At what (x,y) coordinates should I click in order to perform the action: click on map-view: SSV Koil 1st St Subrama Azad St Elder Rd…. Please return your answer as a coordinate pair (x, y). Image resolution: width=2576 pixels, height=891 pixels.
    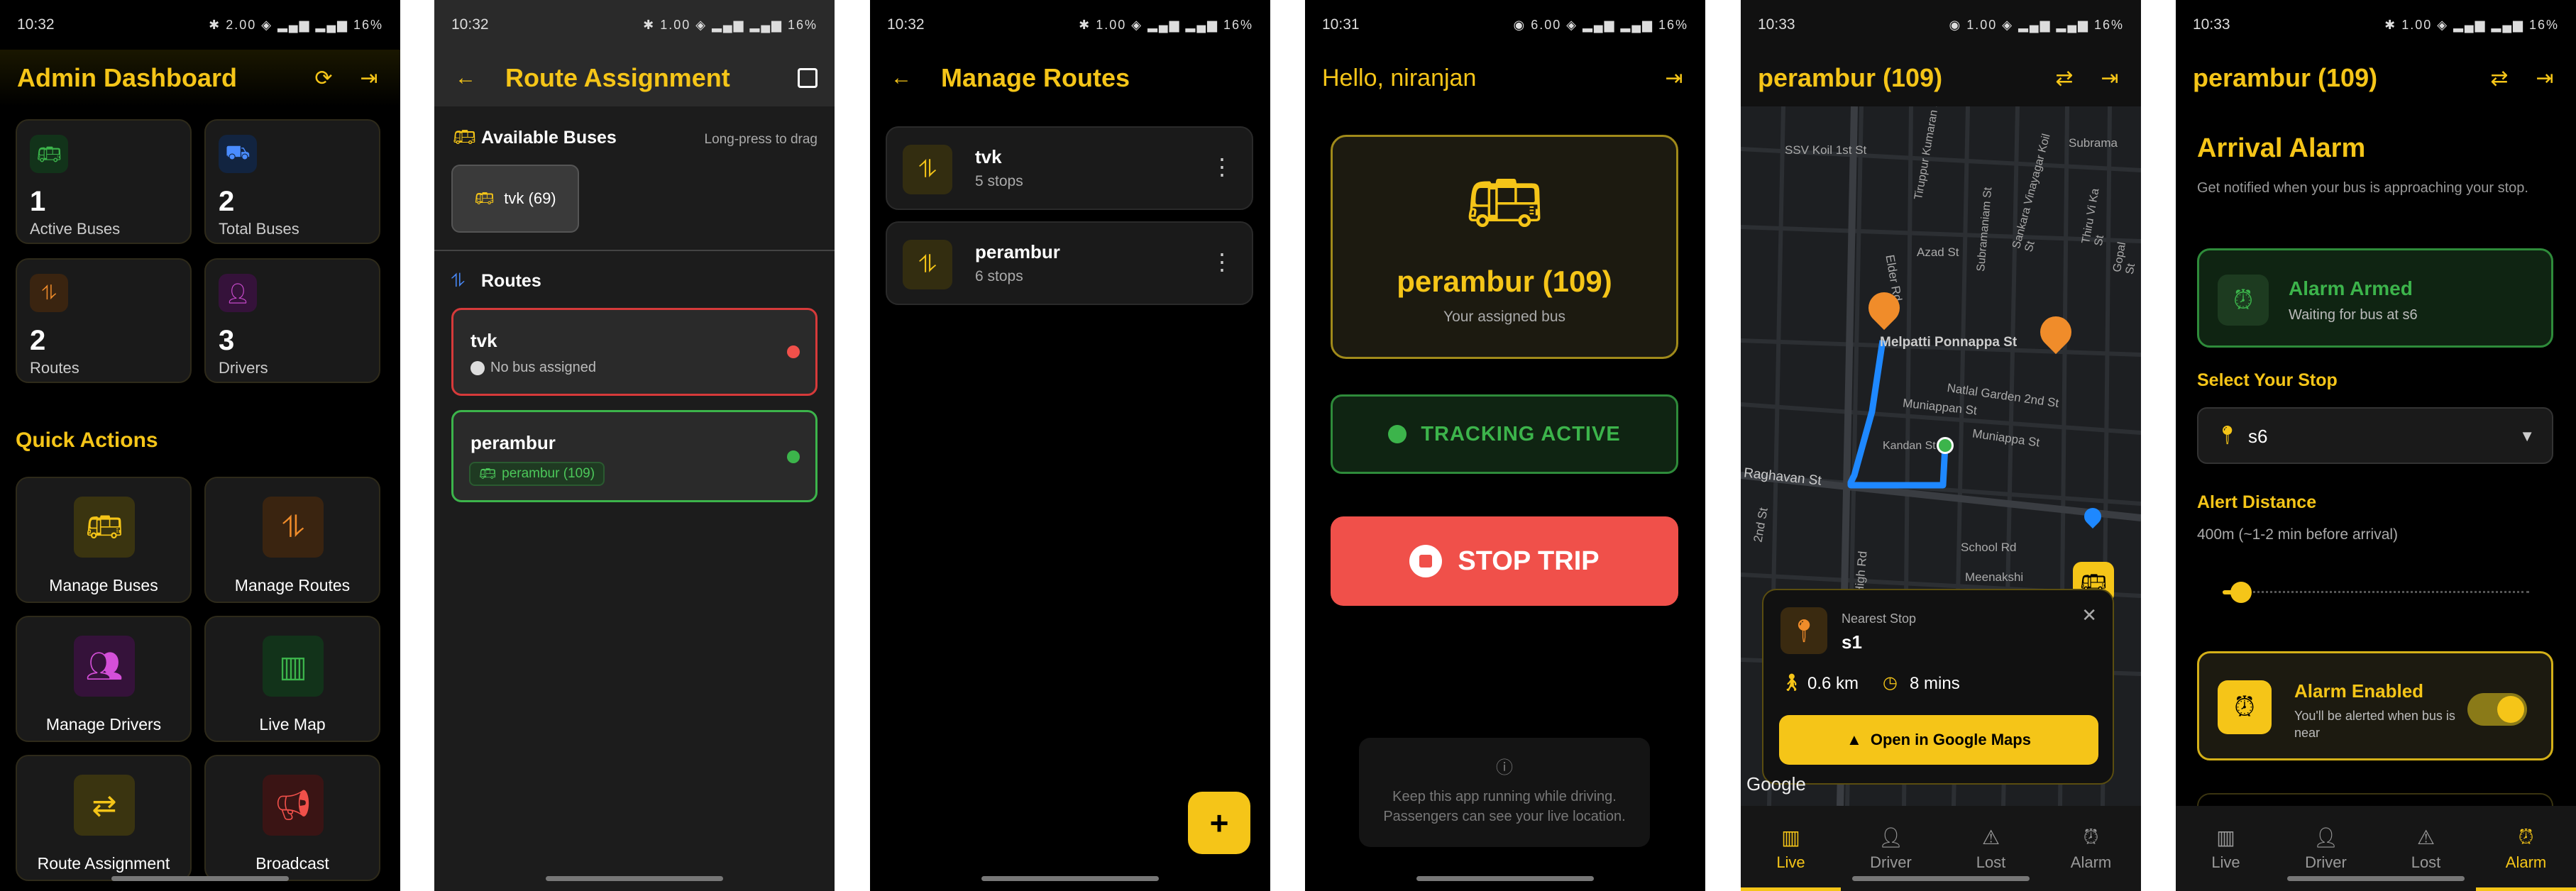
    Looking at the image, I should click on (1941, 456).